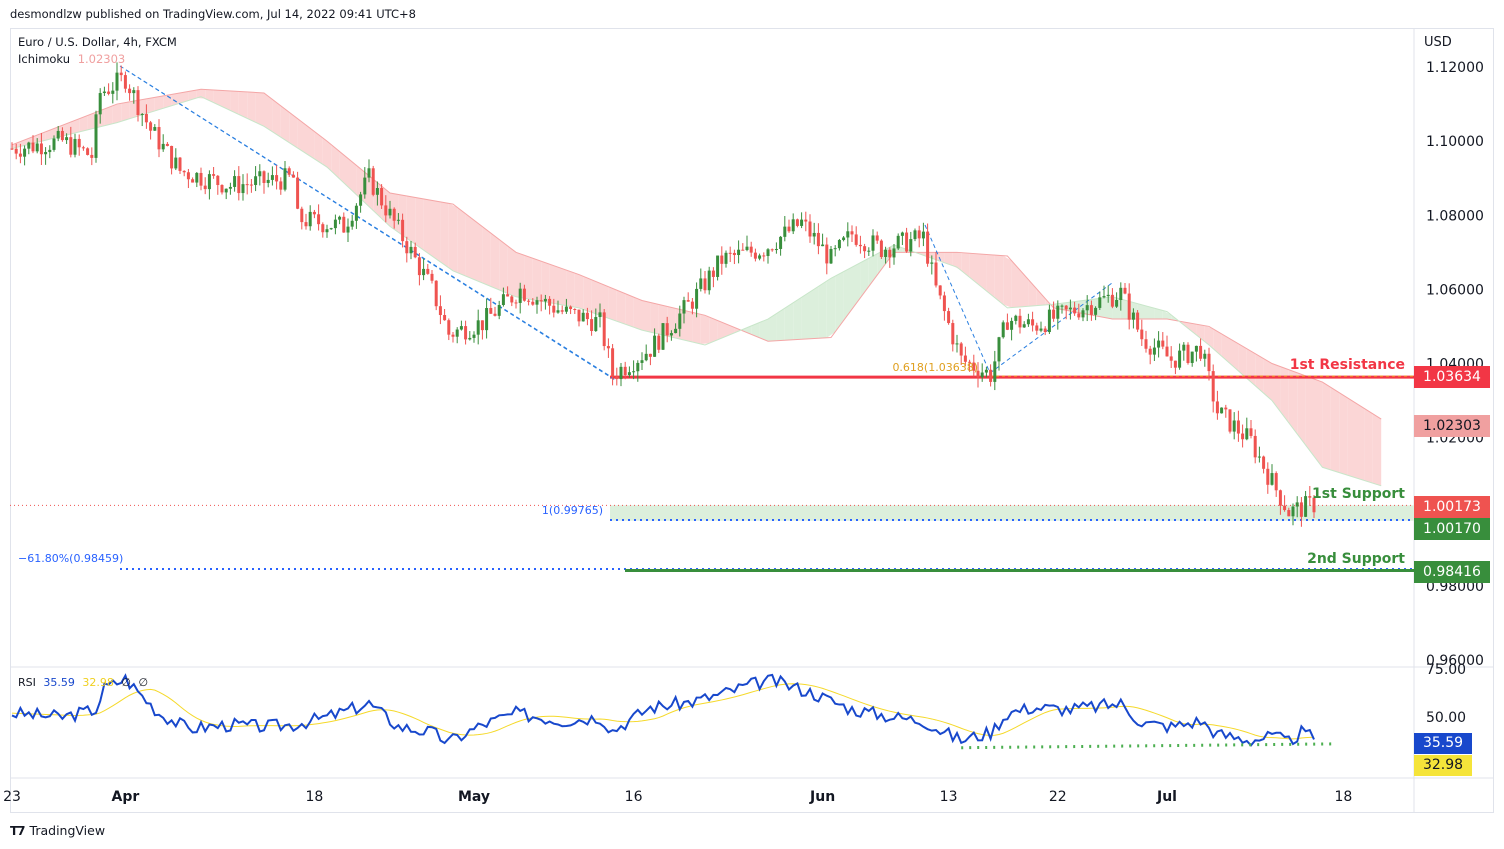 The width and height of the screenshot is (1504, 849). I want to click on rsi-ma-line, so click(663, 711).